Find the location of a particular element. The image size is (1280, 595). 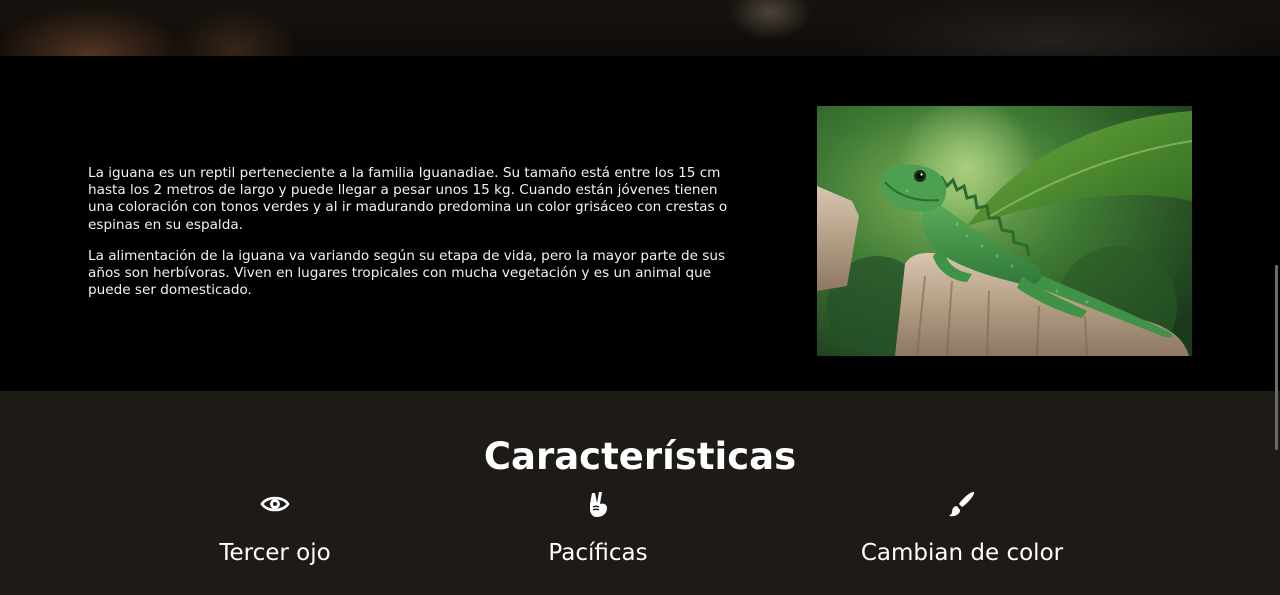

feature-third-eye: Tercer ojo is located at coordinates (275, 528).